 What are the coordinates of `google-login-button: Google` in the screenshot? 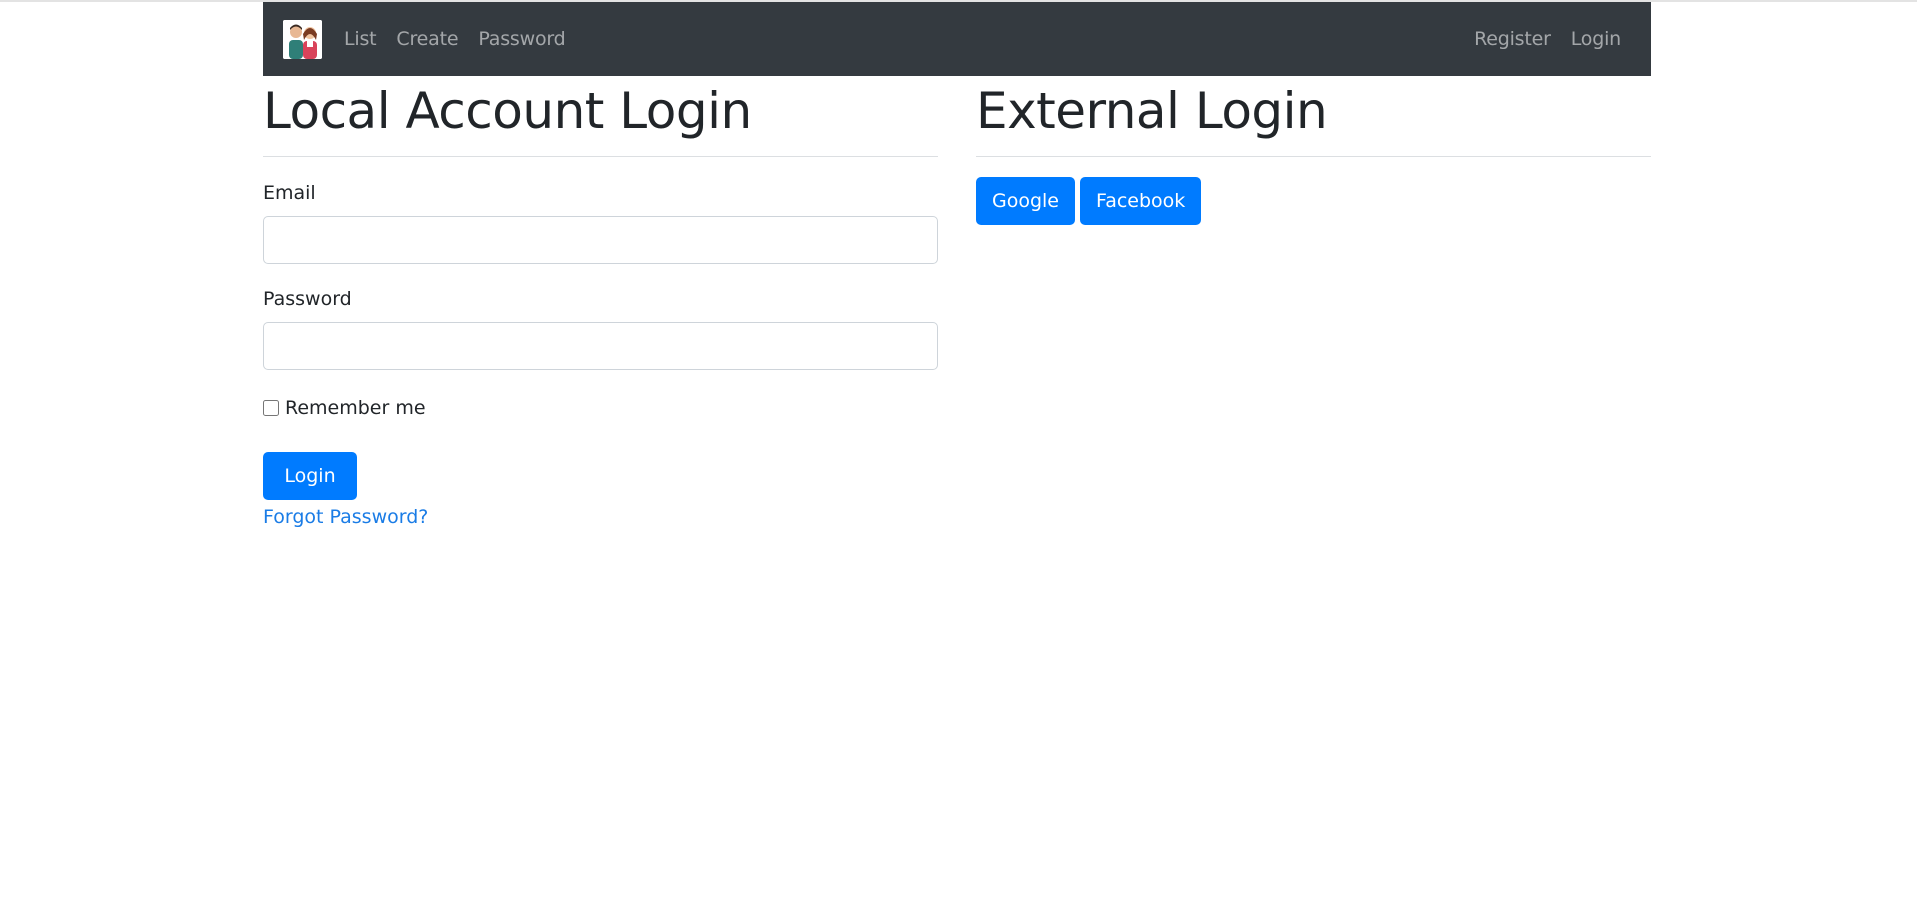 It's located at (1026, 201).